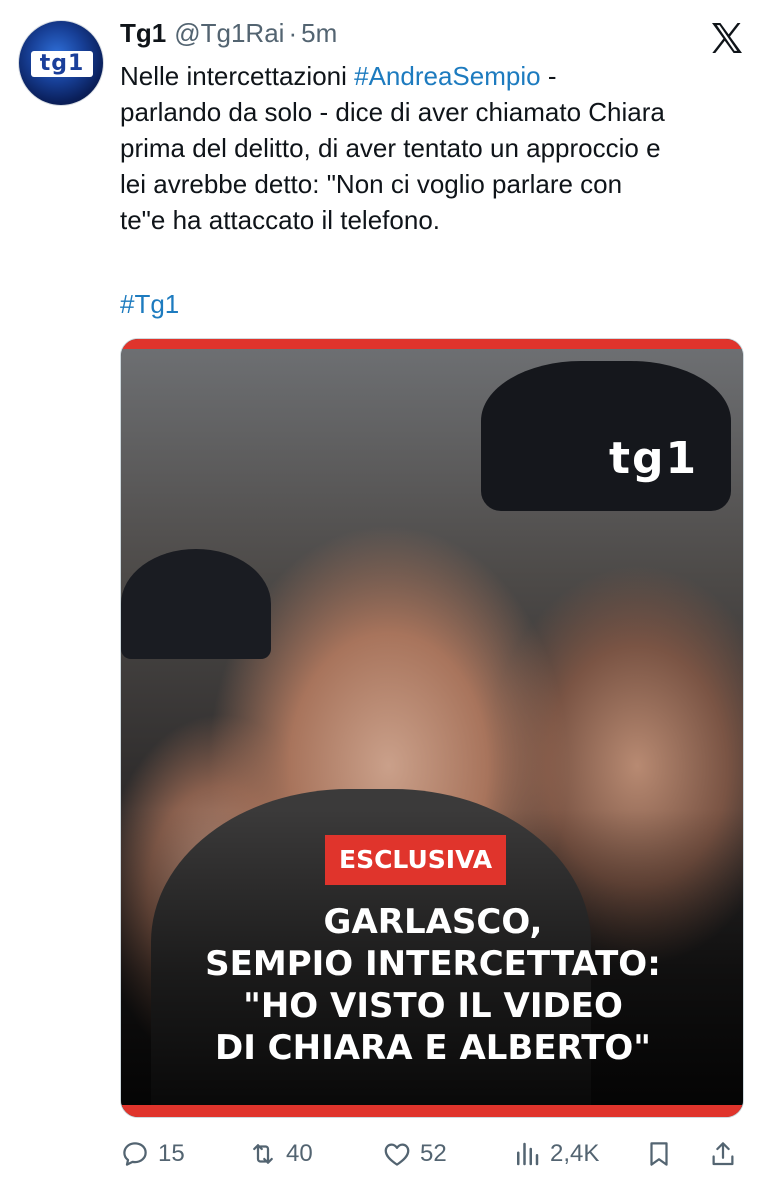 This screenshot has width=764, height=1200. I want to click on hashtag-link: #AndreaSempio, so click(447, 76).